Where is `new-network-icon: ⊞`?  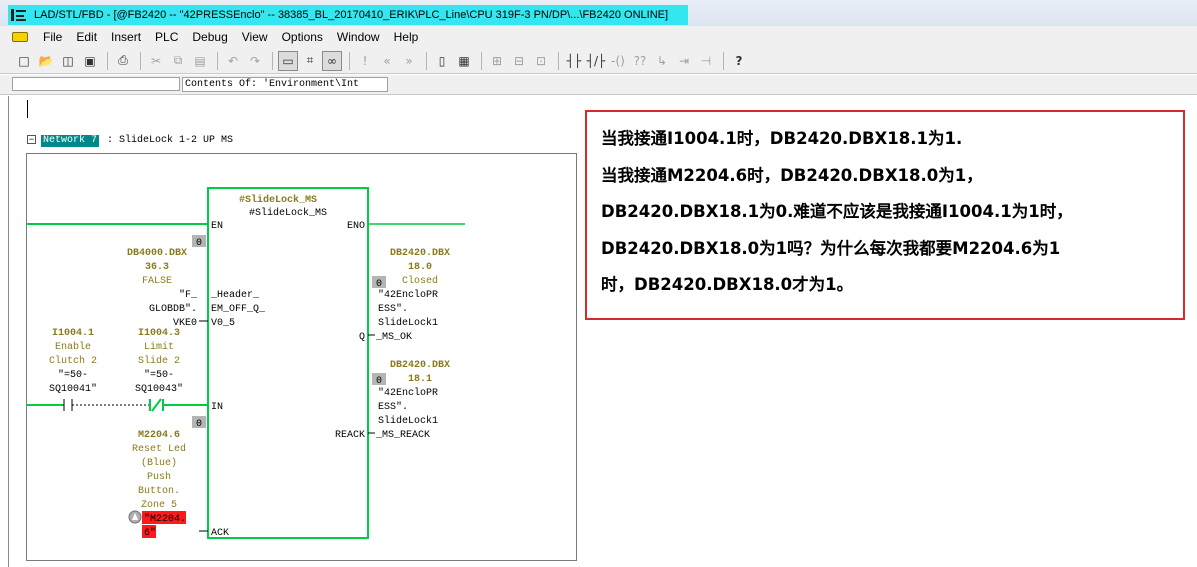 new-network-icon: ⊞ is located at coordinates (497, 61).